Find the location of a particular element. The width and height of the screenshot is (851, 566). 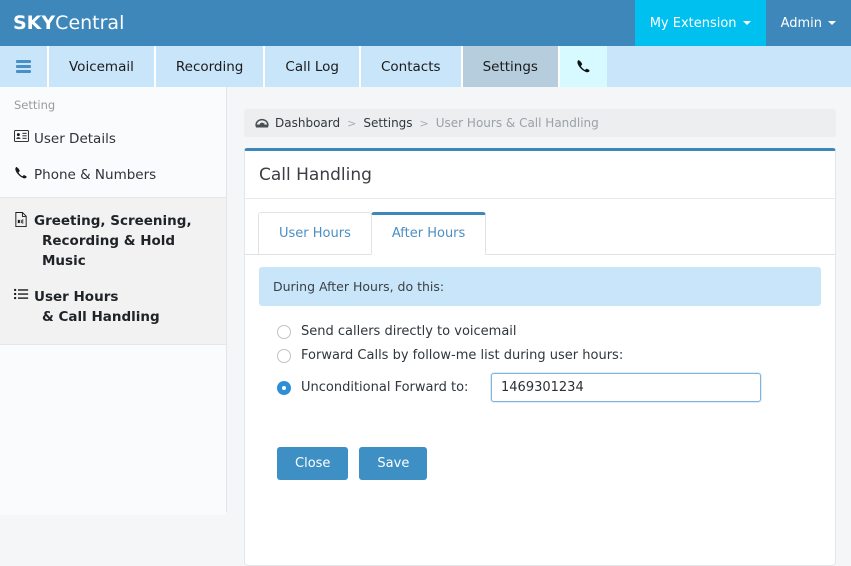

nav-label: Voicemail is located at coordinates (101, 66).